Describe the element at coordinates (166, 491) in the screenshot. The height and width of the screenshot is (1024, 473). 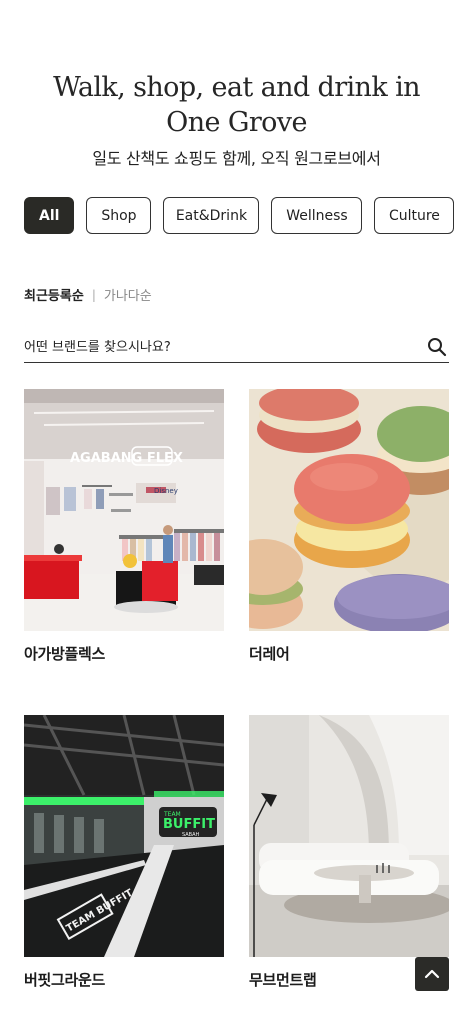
I see `store-sub-sign: Disney` at that location.